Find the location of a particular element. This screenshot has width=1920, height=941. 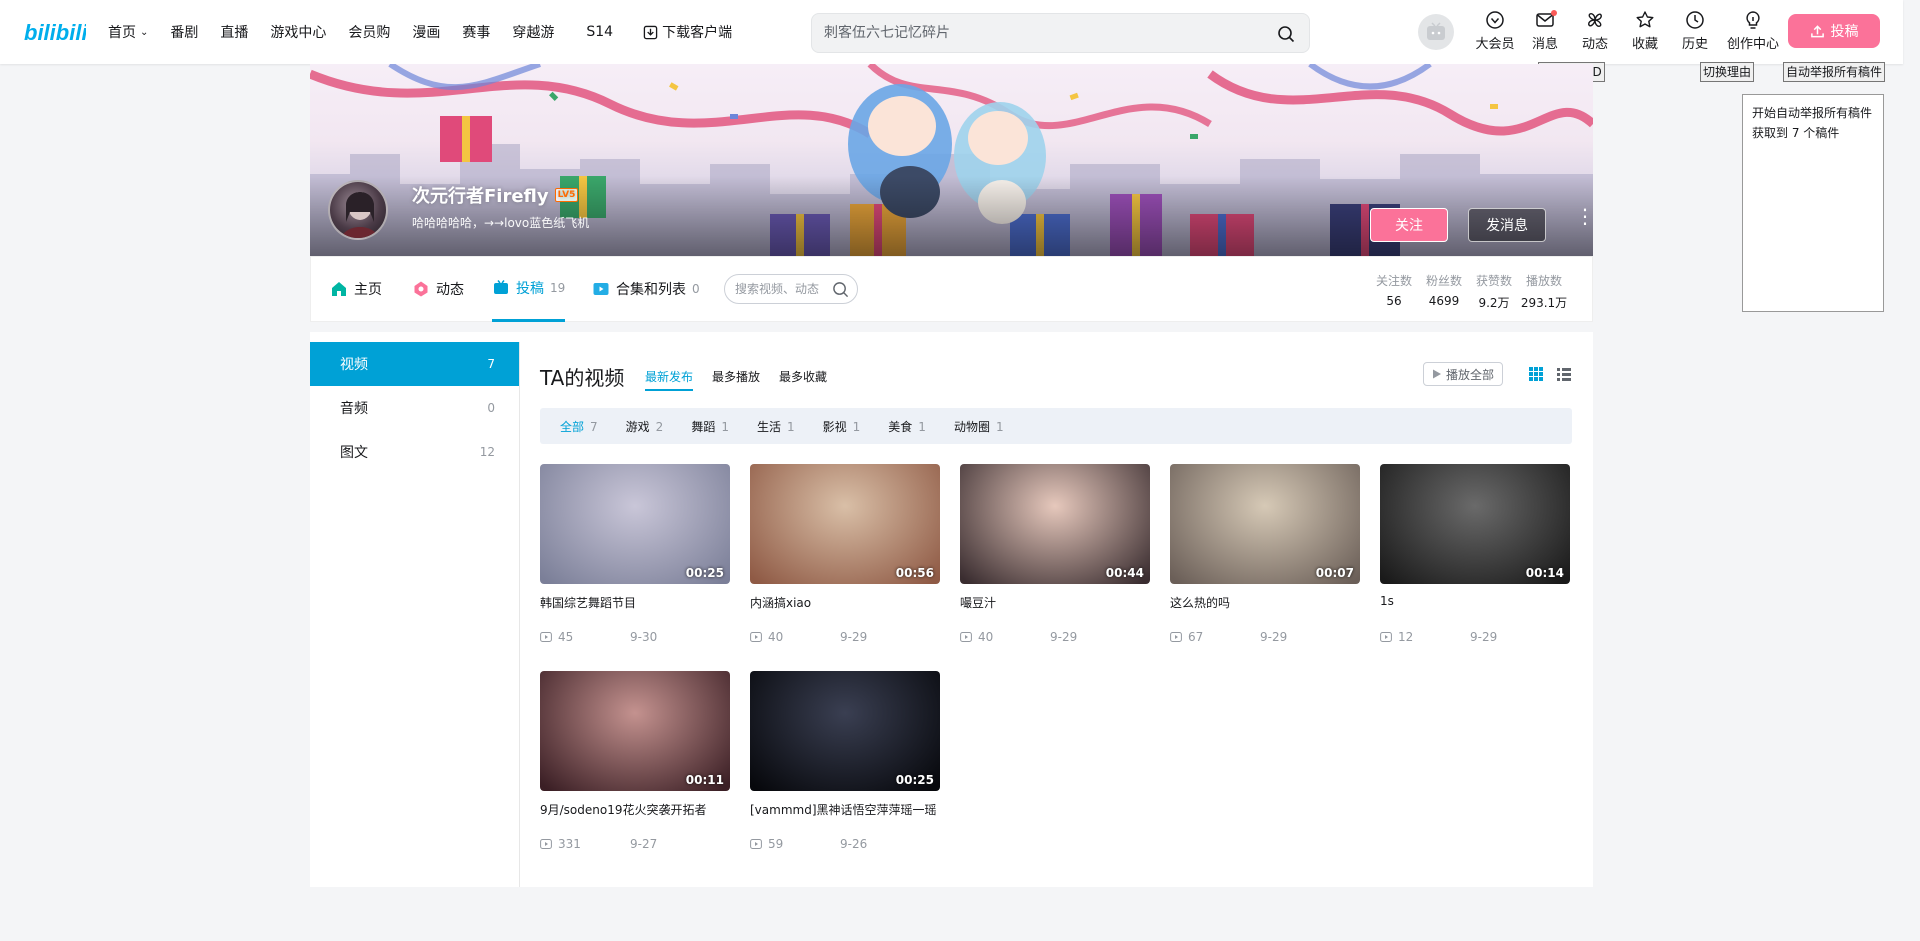

sidebar-item-article: 图文 12 is located at coordinates (414, 452).